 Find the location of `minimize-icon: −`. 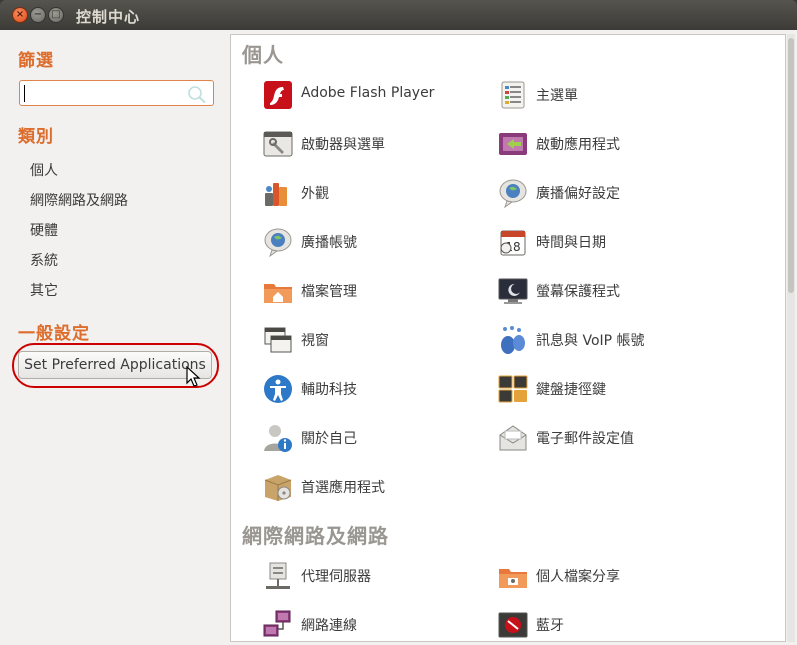

minimize-icon: − is located at coordinates (38, 14).